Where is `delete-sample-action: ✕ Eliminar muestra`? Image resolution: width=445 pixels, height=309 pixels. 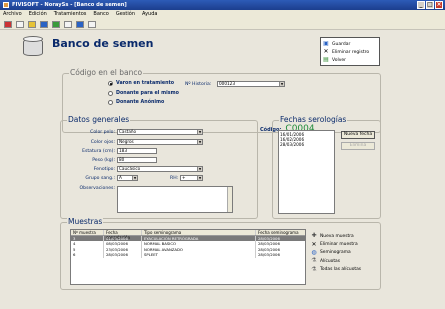 delete-sample-action: ✕ Eliminar muestra is located at coordinates (346, 244).